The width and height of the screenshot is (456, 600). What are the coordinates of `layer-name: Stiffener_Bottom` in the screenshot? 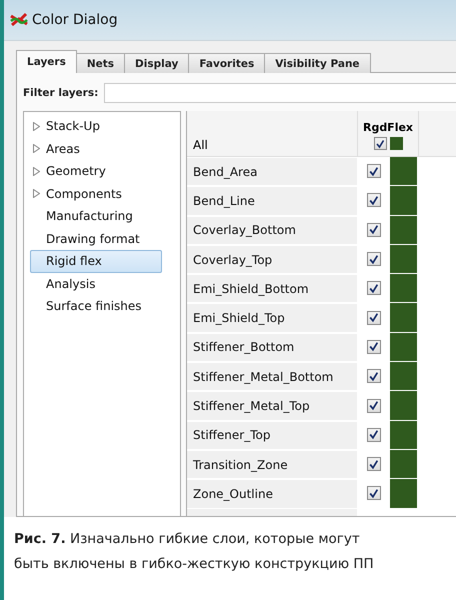 It's located at (272, 347).